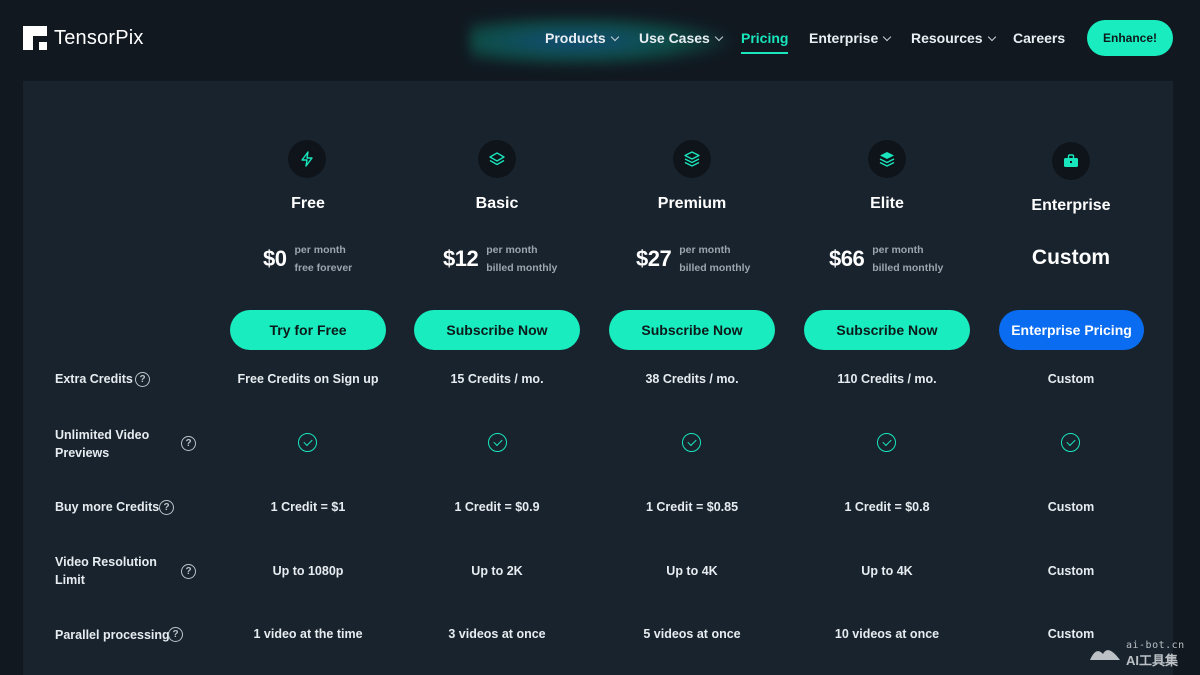 Image resolution: width=1200 pixels, height=675 pixels. I want to click on logo-mark-icon, so click(35, 38).